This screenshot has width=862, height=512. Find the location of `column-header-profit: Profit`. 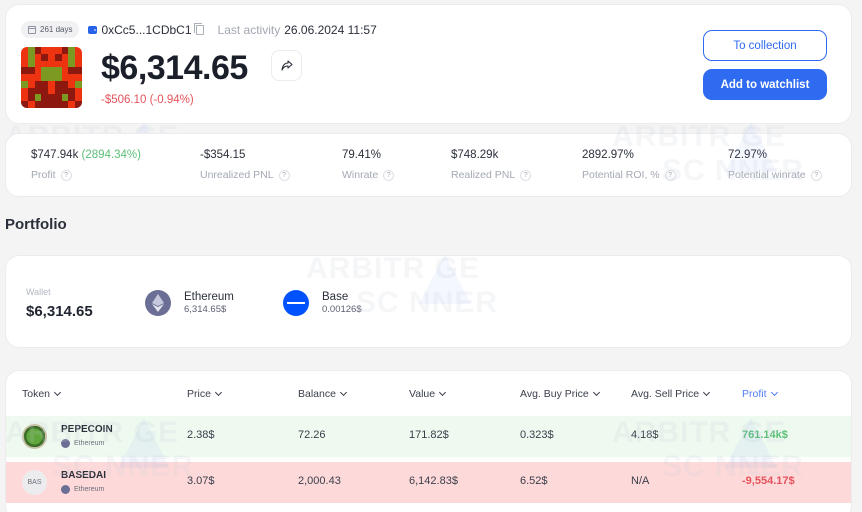

column-header-profit: Profit is located at coordinates (760, 394).